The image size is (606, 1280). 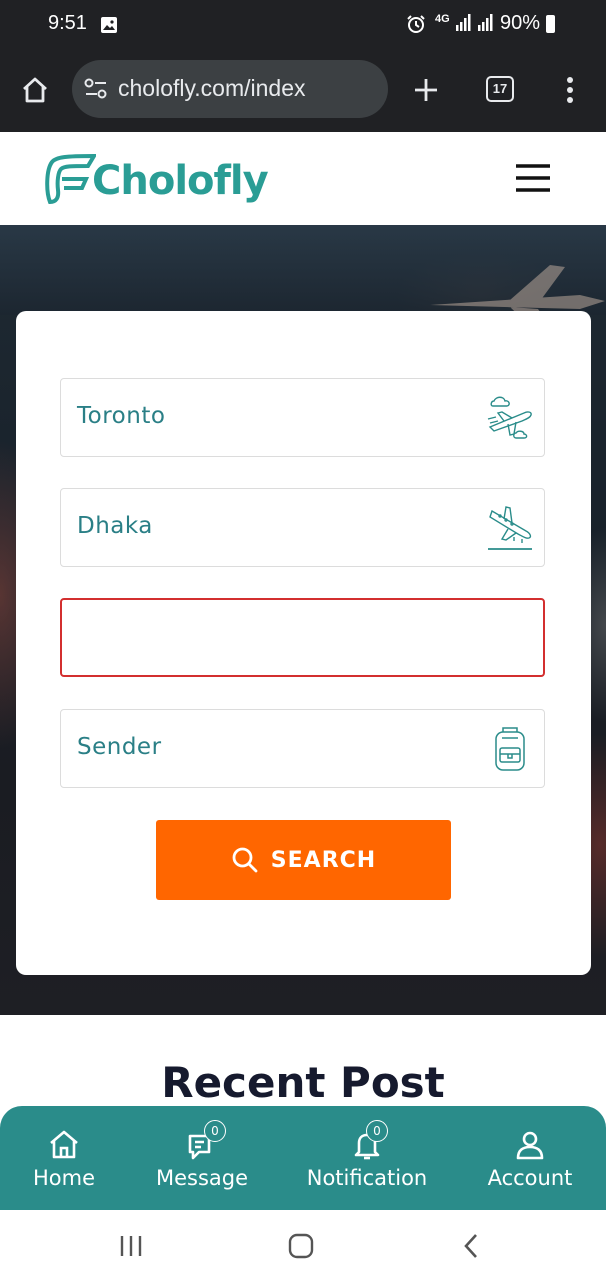 I want to click on search-button-label: SEARCH, so click(x=323, y=860).